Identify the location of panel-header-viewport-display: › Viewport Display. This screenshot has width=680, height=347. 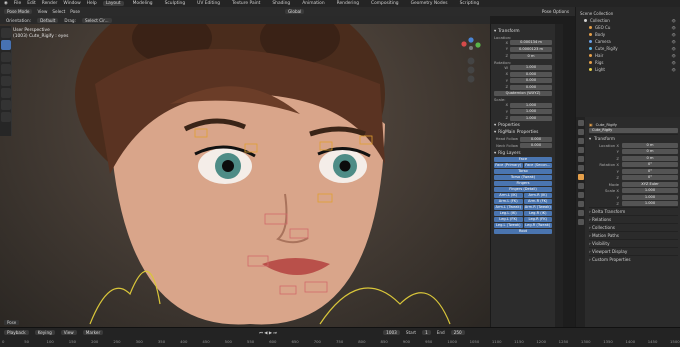
(633, 251).